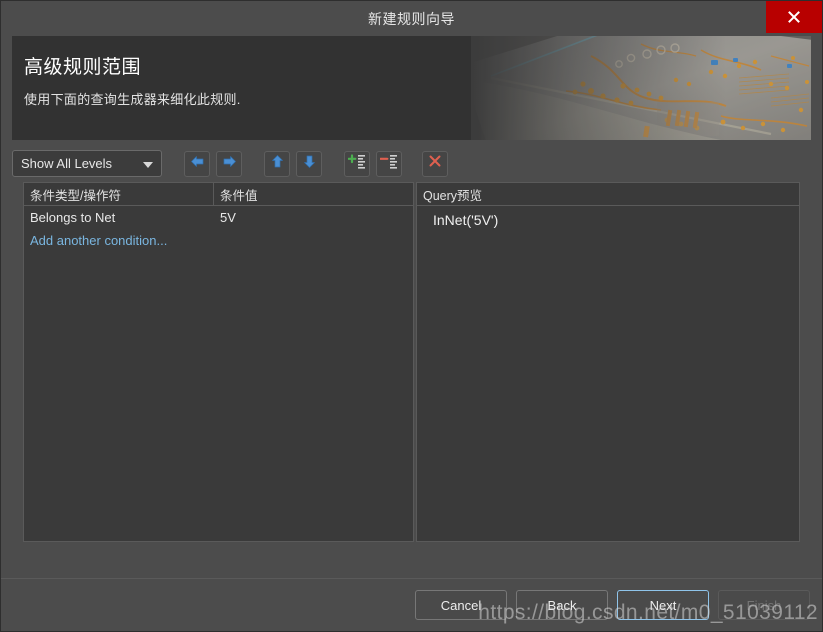 This screenshot has height=632, width=823. Describe the element at coordinates (453, 195) in the screenshot. I see `column-header-query-preview: Query预览` at that location.